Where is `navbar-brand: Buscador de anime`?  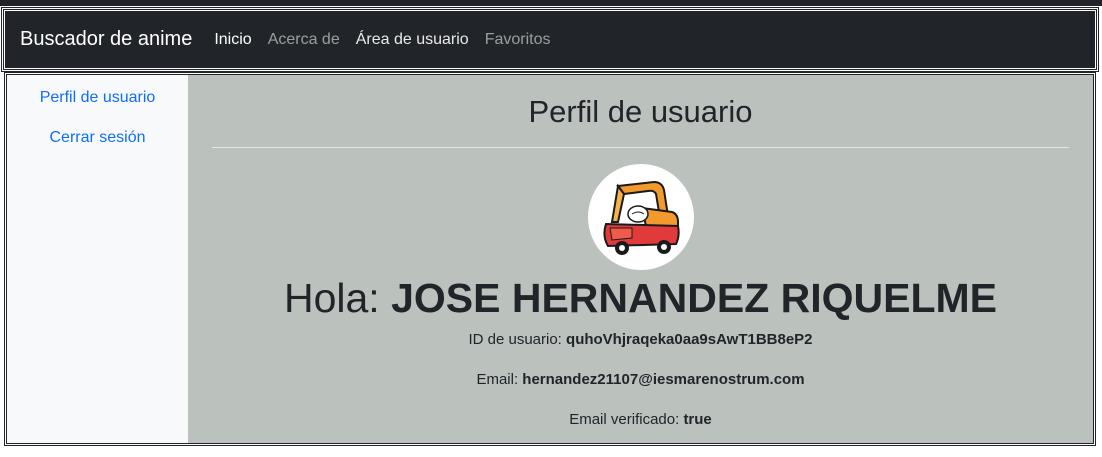
navbar-brand: Buscador de anime is located at coordinates (106, 39).